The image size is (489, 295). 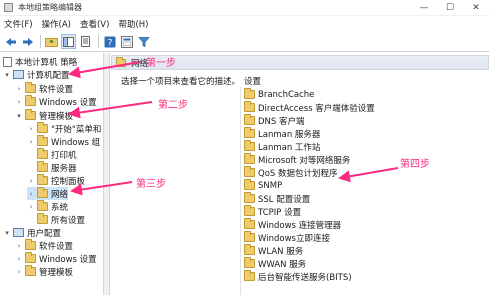 What do you see at coordinates (107, 174) in the screenshot?
I see `pane-splitter` at bounding box center [107, 174].